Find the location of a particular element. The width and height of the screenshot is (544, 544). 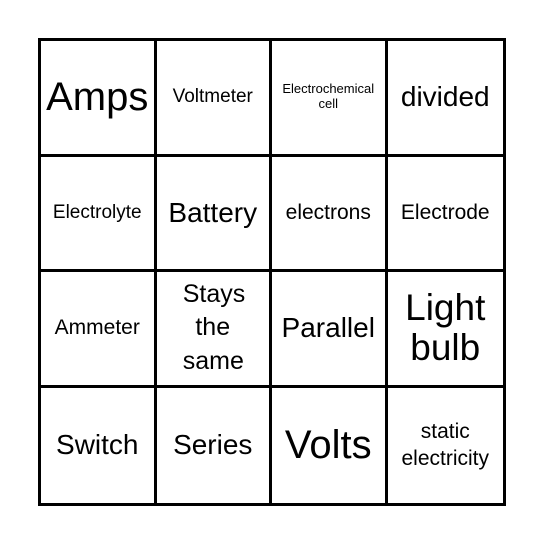

cell-label: Voltmeter is located at coordinates (212, 97).